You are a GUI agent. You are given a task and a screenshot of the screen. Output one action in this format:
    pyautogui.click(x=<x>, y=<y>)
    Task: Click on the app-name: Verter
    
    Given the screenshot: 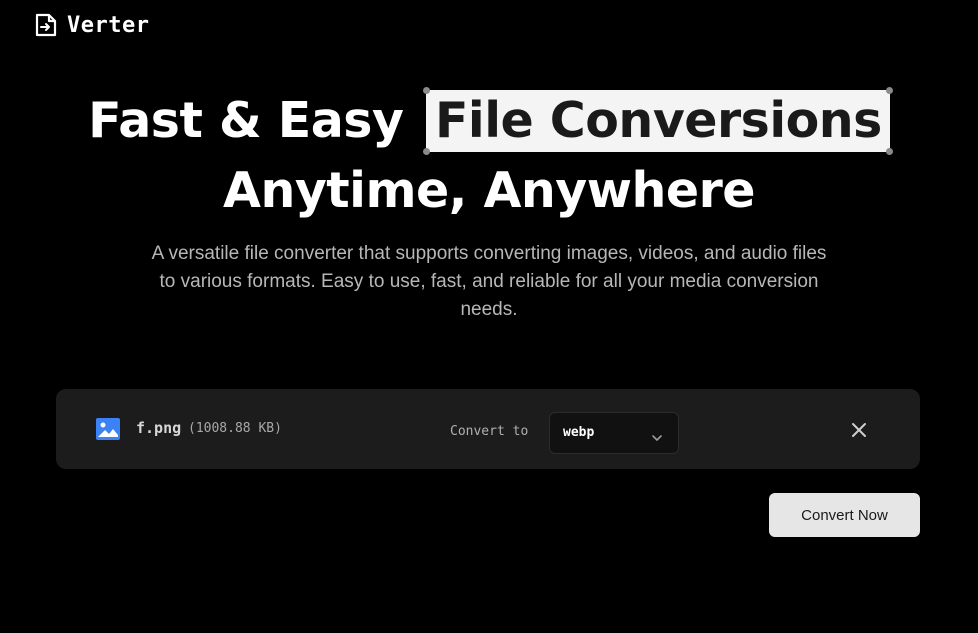 What is the action you would take?
    pyautogui.click(x=108, y=25)
    